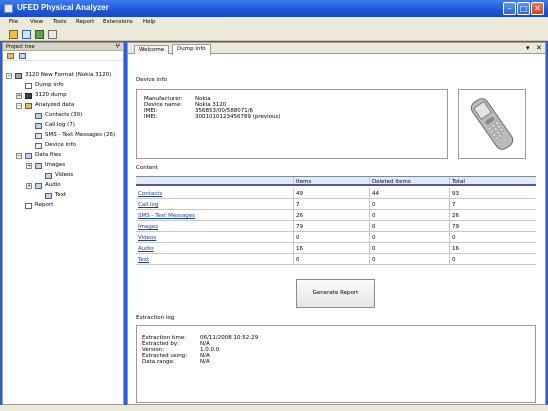 This screenshot has width=548, height=411. What do you see at coordinates (64, 175) in the screenshot?
I see `tree-item-label: Videos` at bounding box center [64, 175].